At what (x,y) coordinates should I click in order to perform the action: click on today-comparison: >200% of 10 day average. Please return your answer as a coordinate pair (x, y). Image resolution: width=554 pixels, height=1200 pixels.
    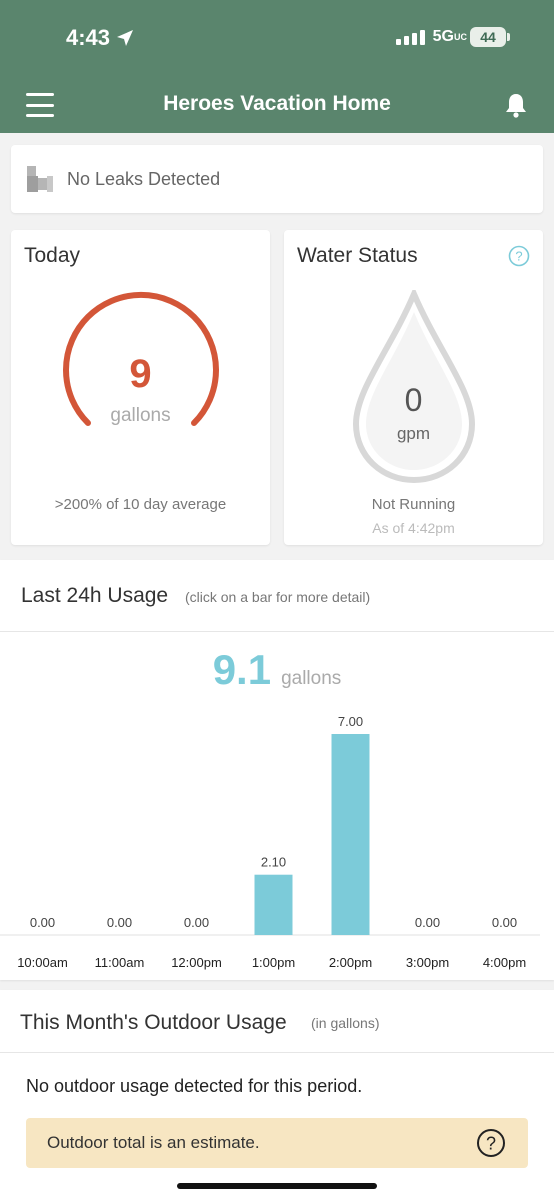
    Looking at the image, I should click on (140, 504).